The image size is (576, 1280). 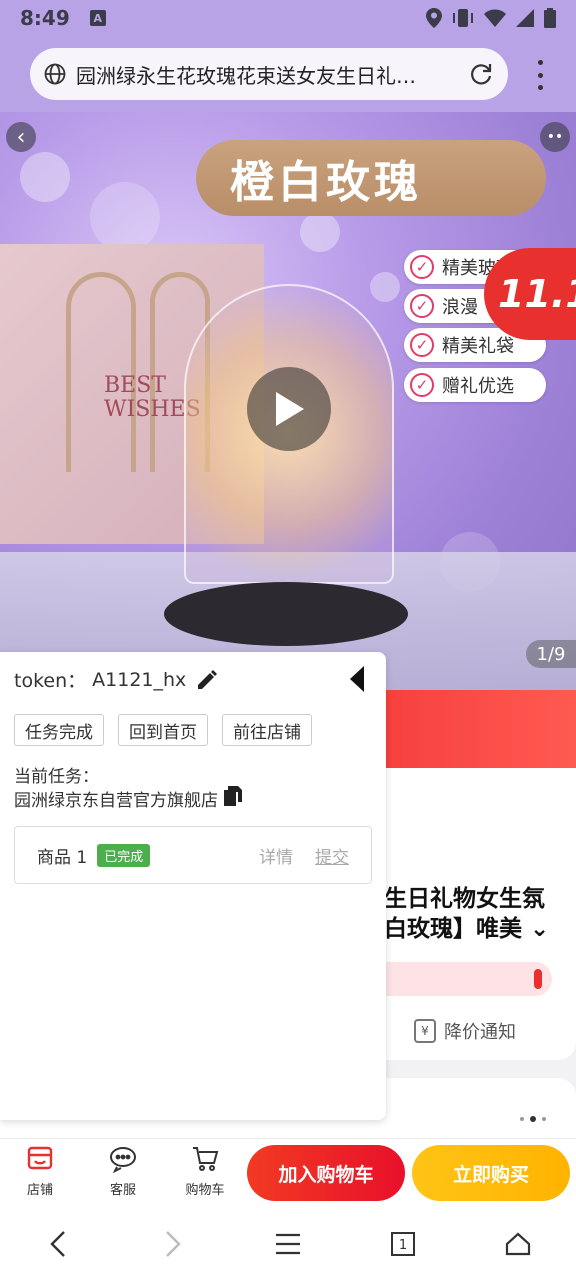 I want to click on nav-home-icon, so click(x=518, y=1244).